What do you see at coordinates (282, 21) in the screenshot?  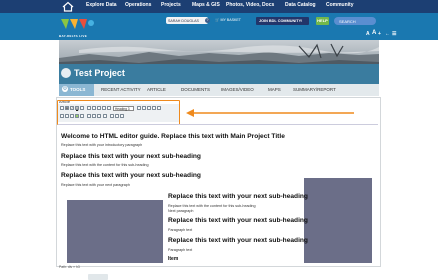 I see `join-community-button: JOIN BDL COMMUNITY!` at bounding box center [282, 21].